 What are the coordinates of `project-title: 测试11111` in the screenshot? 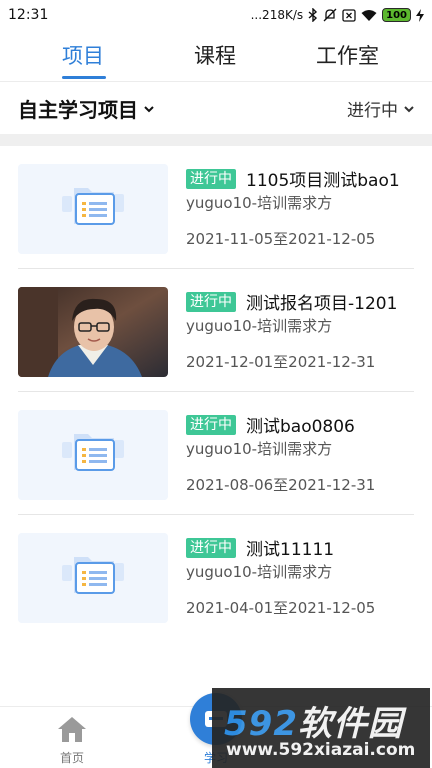 It's located at (290, 550).